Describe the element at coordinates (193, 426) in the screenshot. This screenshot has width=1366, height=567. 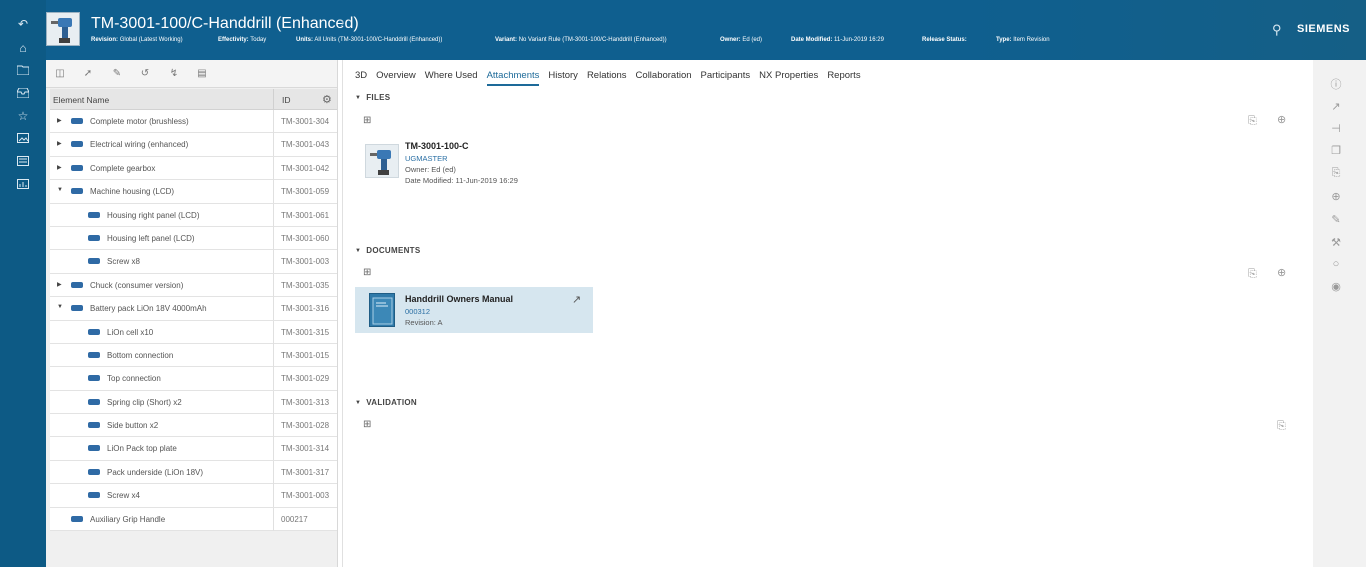
I see `tree-row: Side button x2 TM-3001-028` at that location.